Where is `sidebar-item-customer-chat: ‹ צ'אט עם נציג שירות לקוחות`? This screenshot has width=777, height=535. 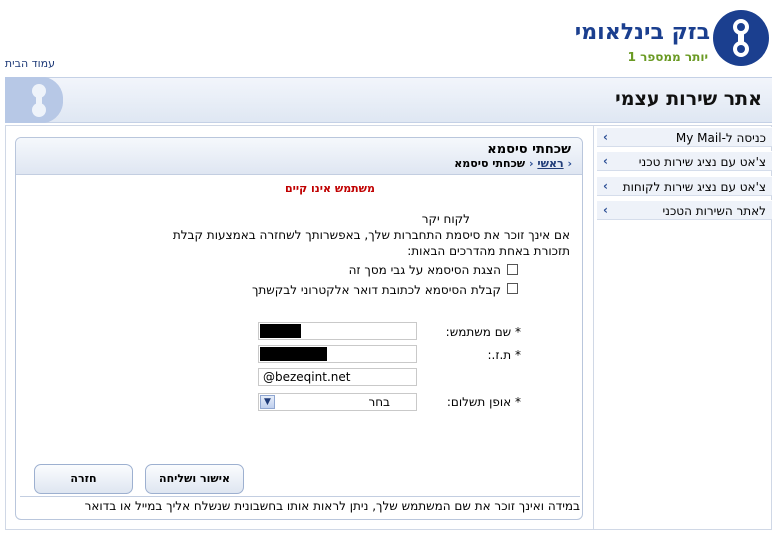
sidebar-item-customer-chat: ‹ צ'אט עם נציג שירות לקוחות is located at coordinates (684, 186).